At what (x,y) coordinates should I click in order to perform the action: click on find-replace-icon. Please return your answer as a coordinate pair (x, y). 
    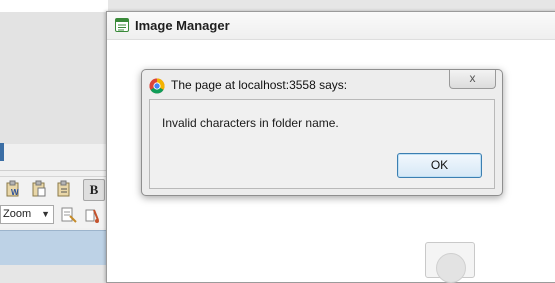
    Looking at the image, I should click on (69, 215).